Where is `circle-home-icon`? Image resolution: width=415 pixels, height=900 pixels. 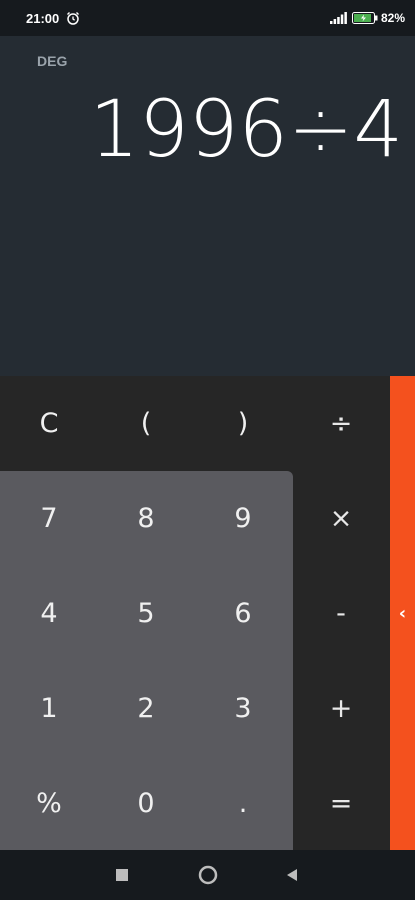 circle-home-icon is located at coordinates (208, 875).